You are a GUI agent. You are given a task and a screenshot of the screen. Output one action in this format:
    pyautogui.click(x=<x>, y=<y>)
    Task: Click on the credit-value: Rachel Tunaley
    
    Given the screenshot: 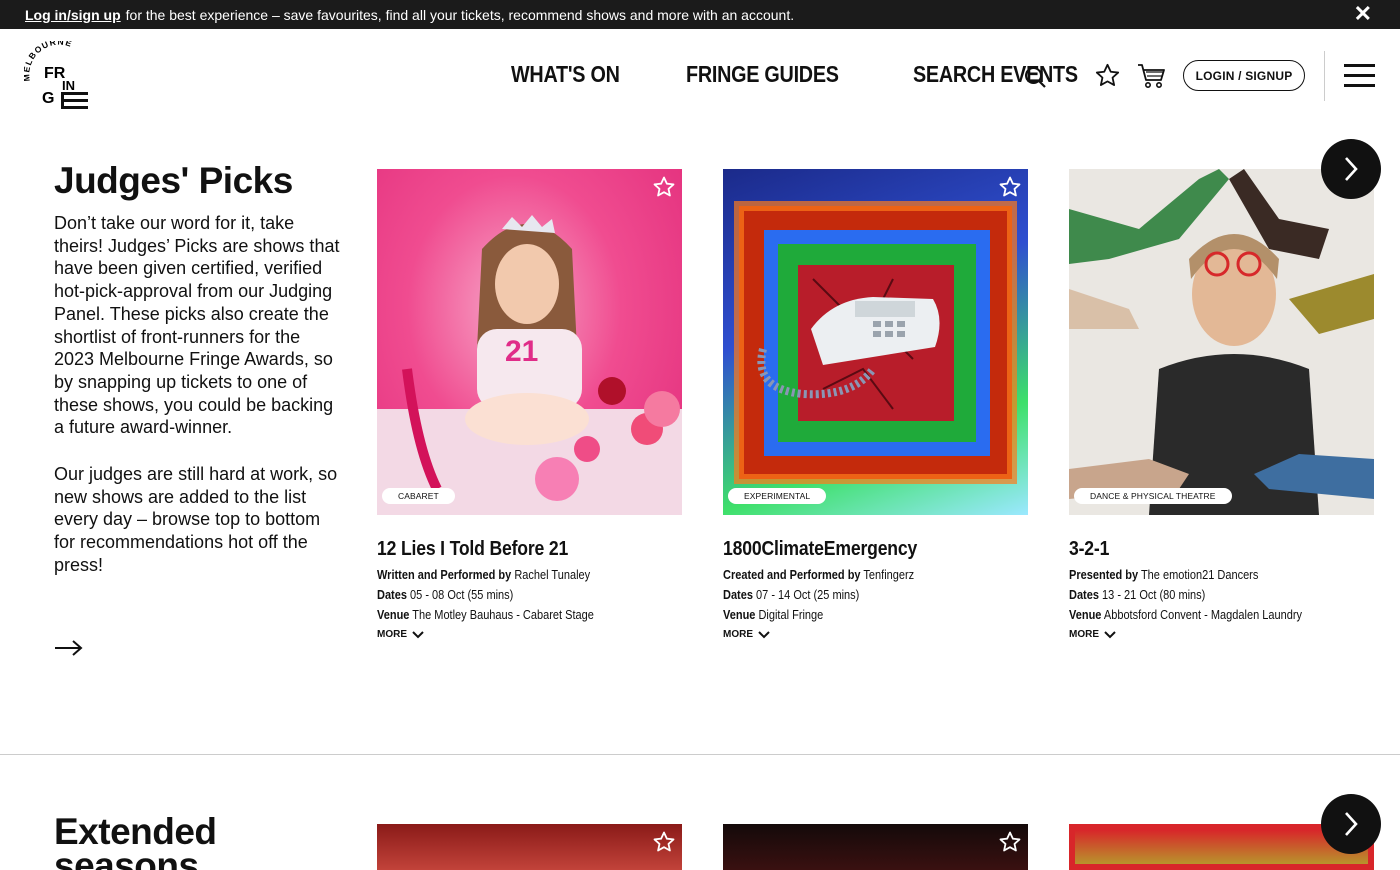 What is the action you would take?
    pyautogui.click(x=552, y=575)
    